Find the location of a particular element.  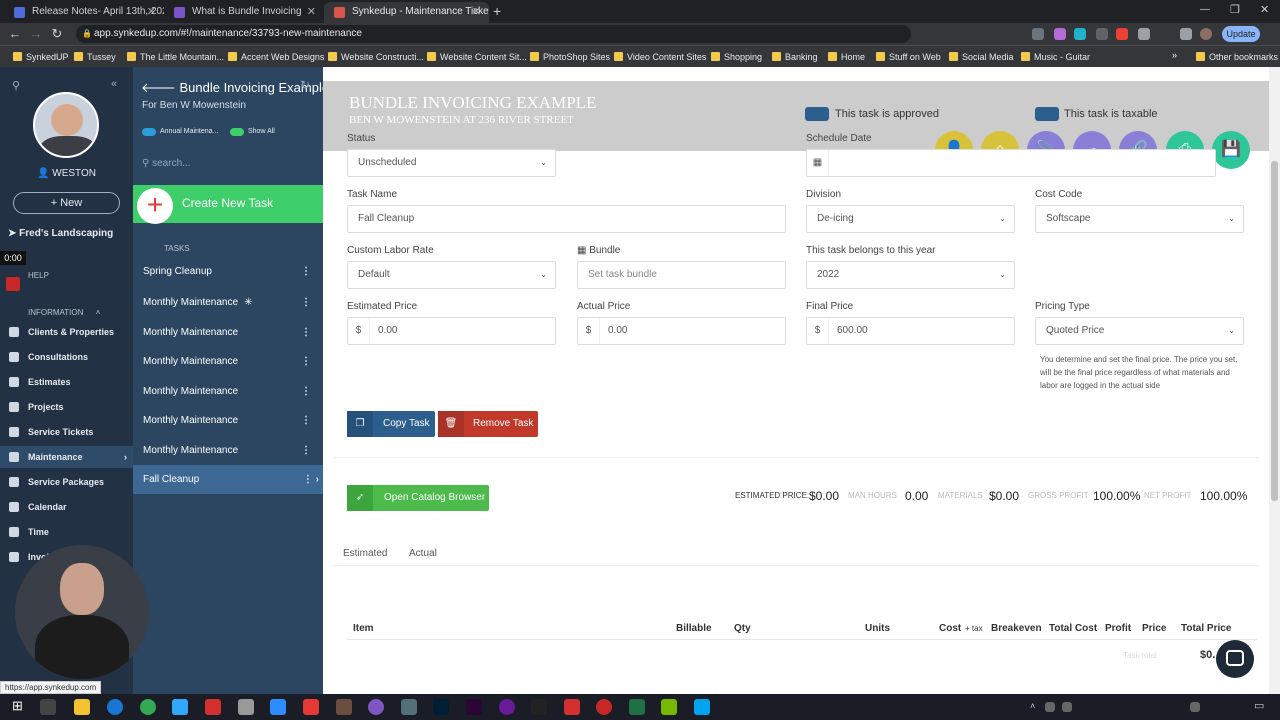

bookmark-item: Stuff on Web is located at coordinates (908, 57).